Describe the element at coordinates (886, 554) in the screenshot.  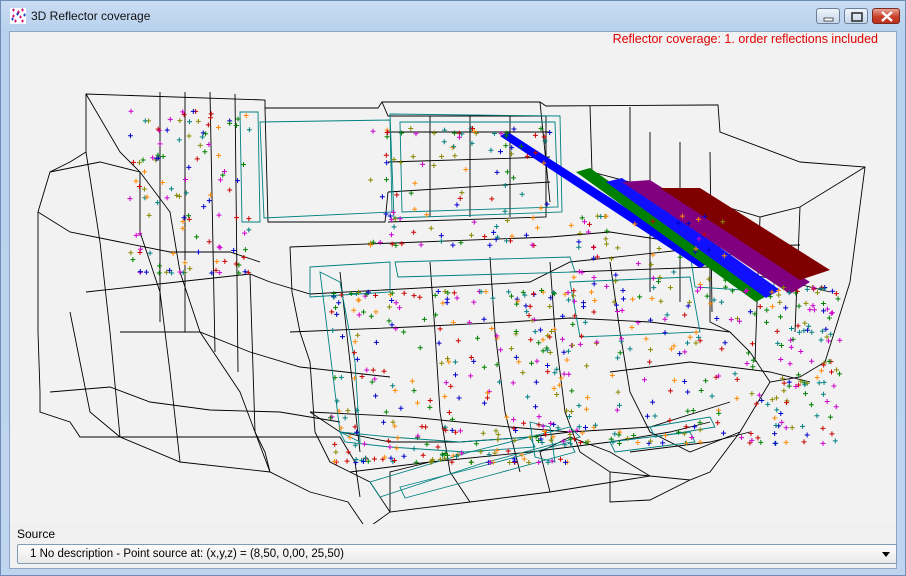
I see `chevron-down-icon` at that location.